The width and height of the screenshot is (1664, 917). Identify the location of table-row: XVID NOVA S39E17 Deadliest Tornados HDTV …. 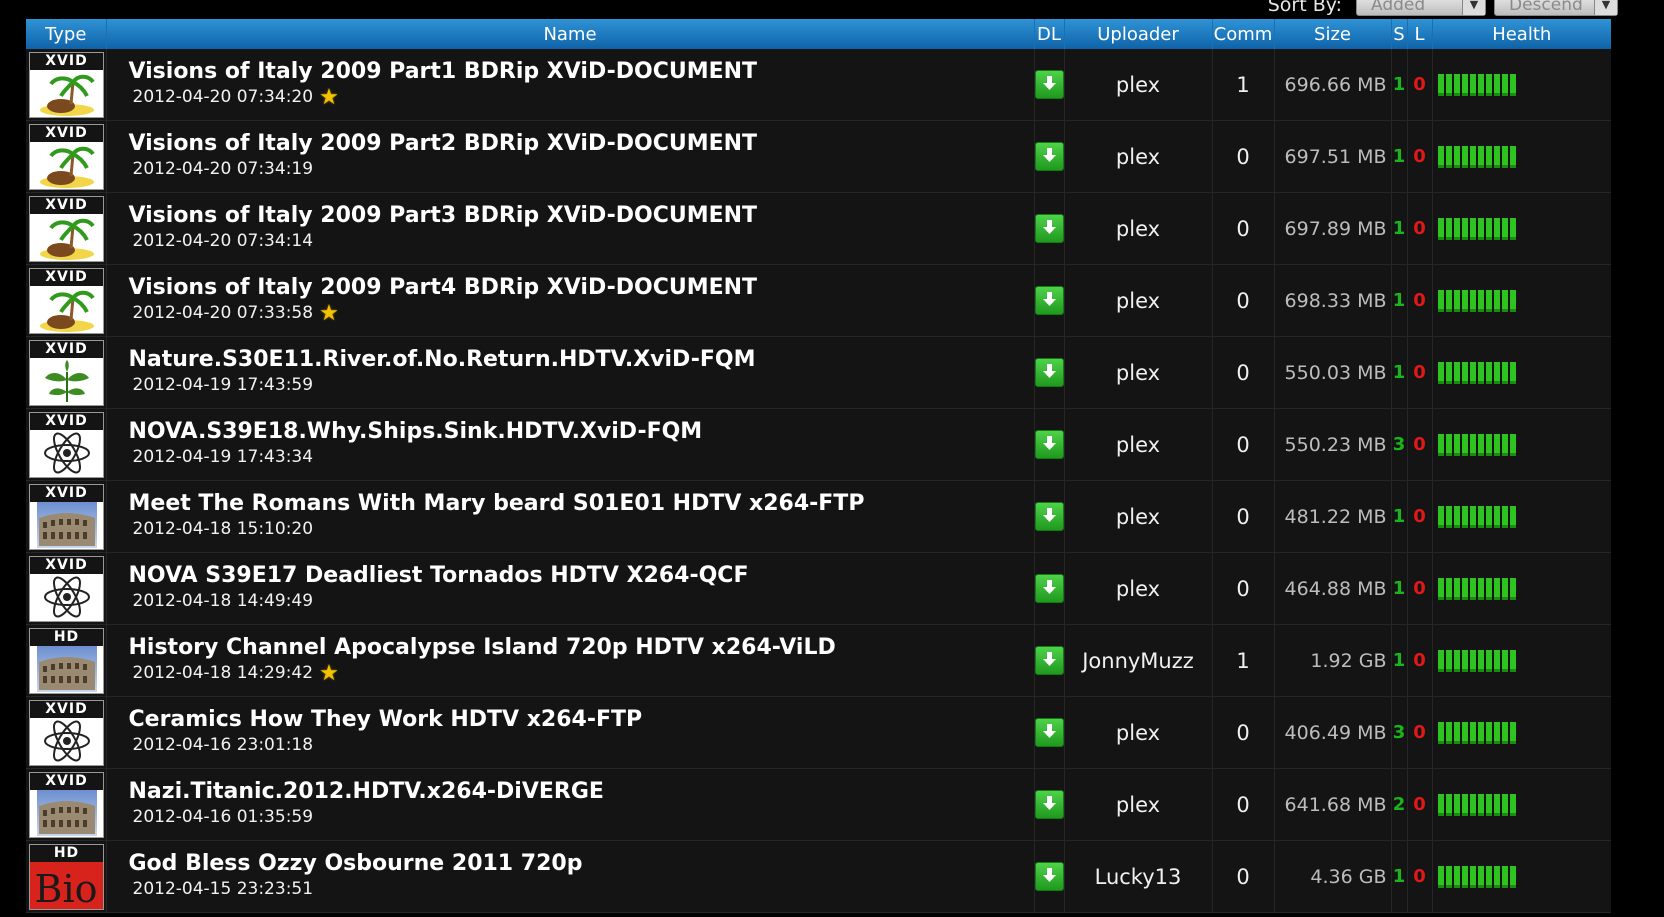
(818, 588).